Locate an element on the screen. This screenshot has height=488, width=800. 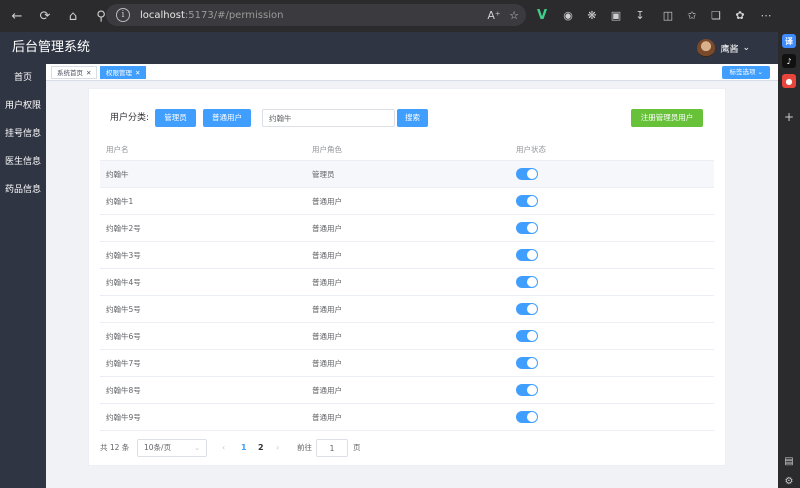
collections-icon: ❏ is located at coordinates (716, 15).